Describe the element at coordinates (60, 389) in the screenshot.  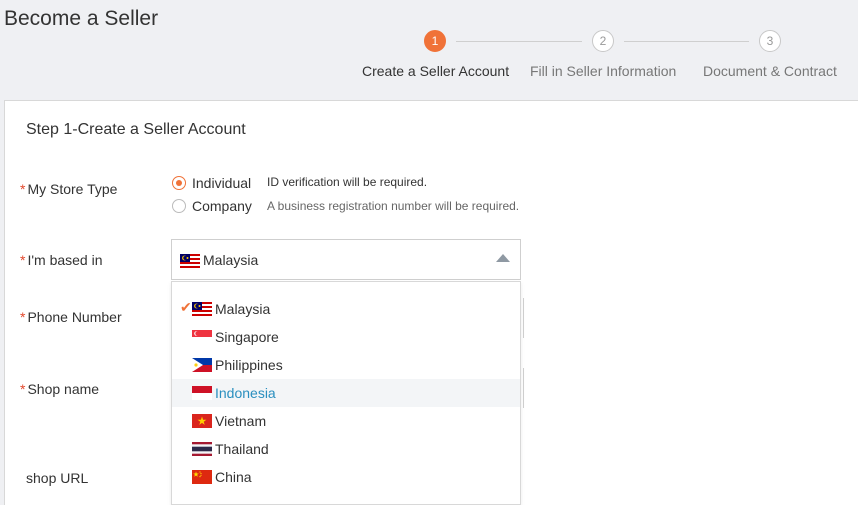
I see `shop-name-label: * Shop name` at that location.